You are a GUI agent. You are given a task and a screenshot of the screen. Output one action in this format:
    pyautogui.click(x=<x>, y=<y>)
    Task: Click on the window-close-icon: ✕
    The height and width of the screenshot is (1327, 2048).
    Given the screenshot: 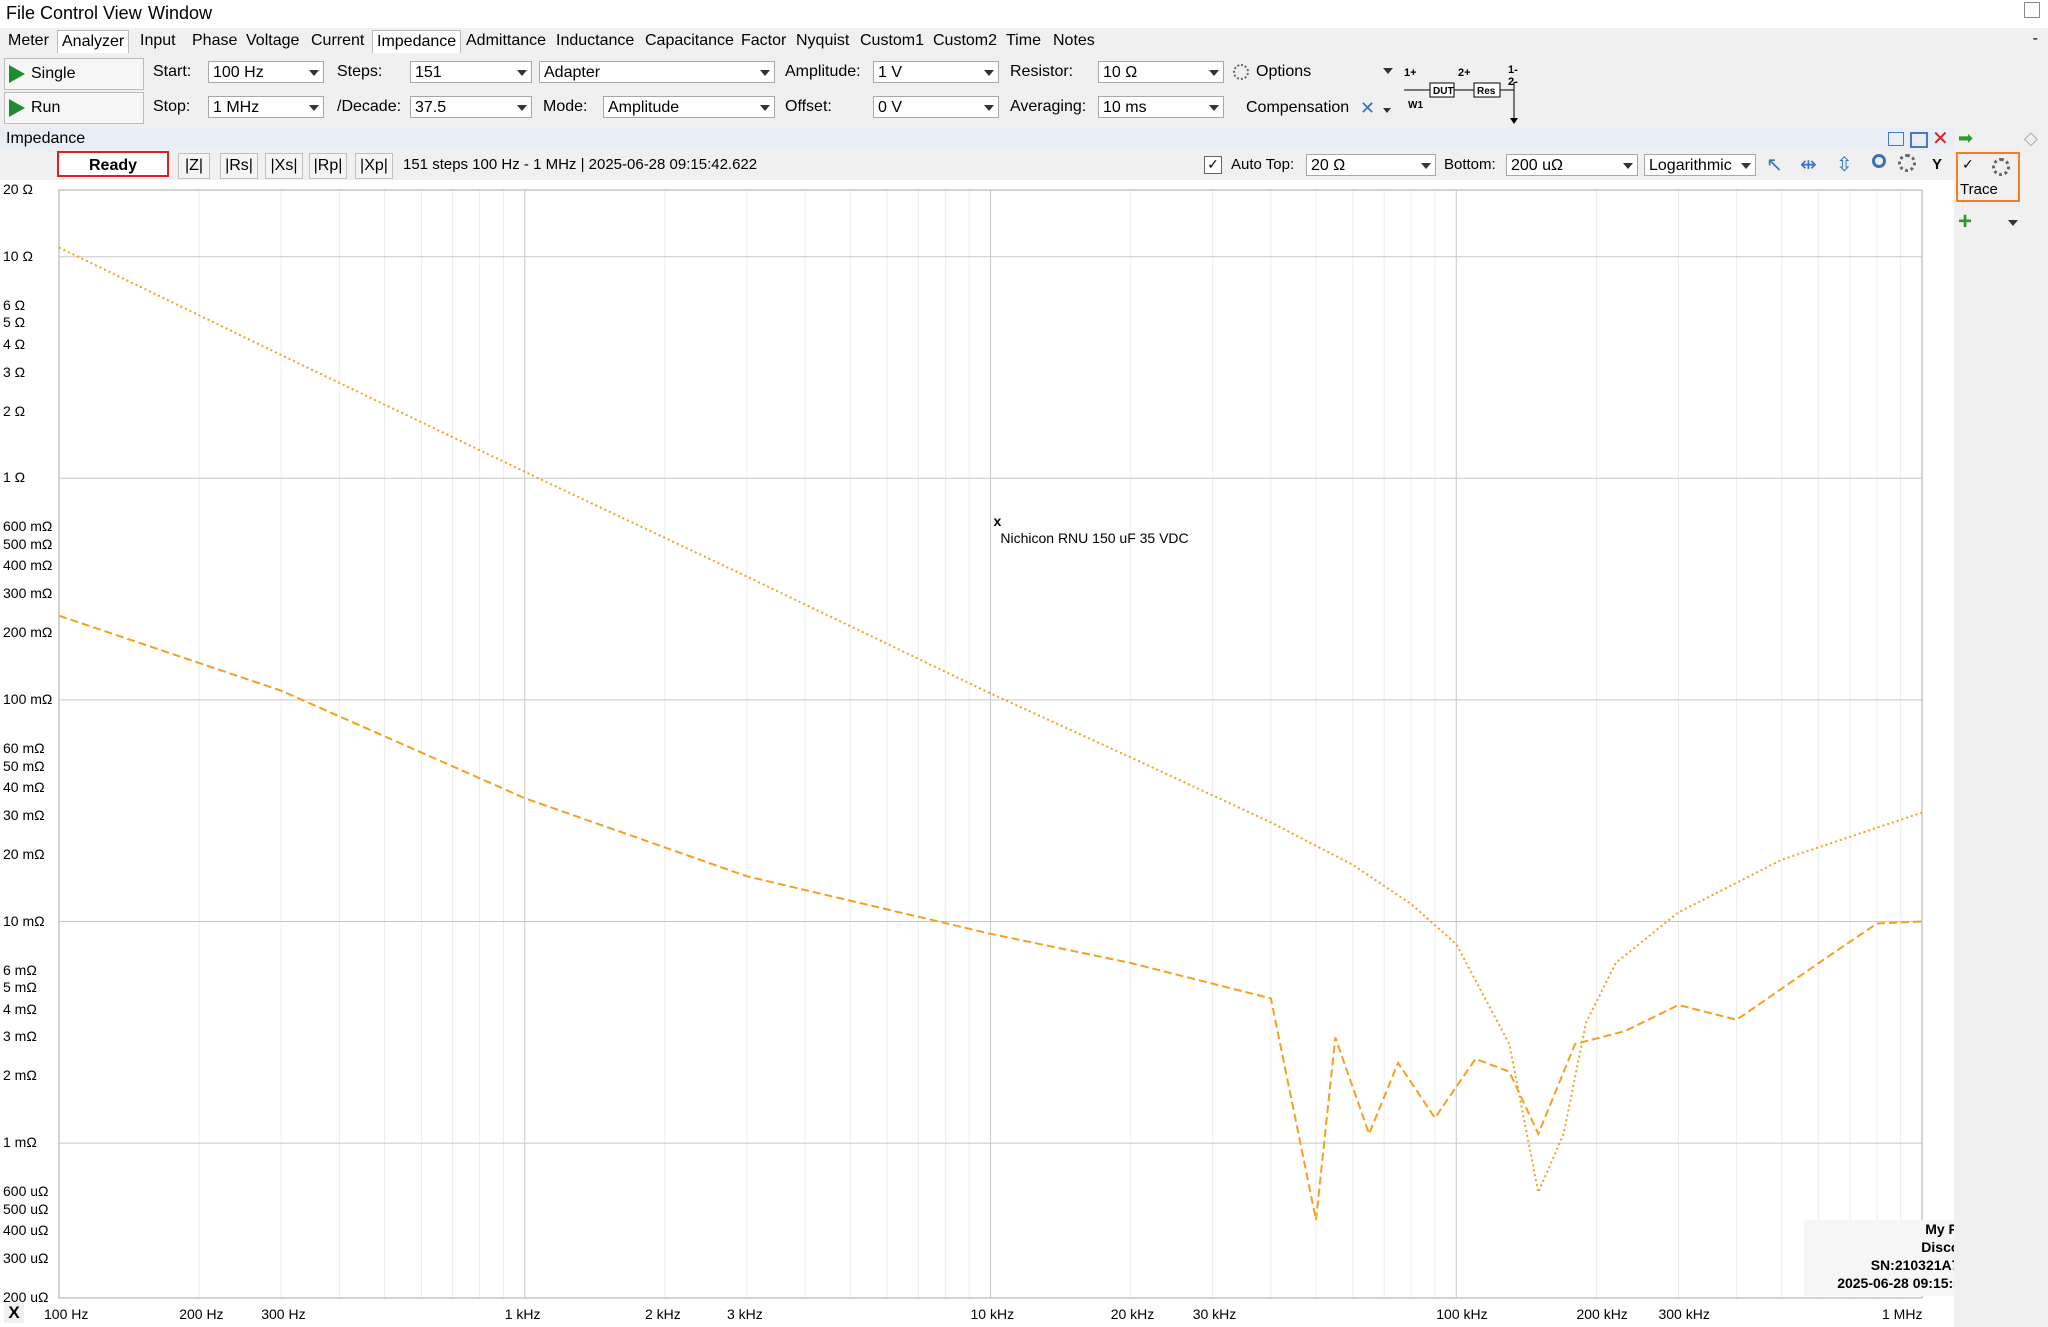 What is the action you would take?
    pyautogui.click(x=1940, y=139)
    